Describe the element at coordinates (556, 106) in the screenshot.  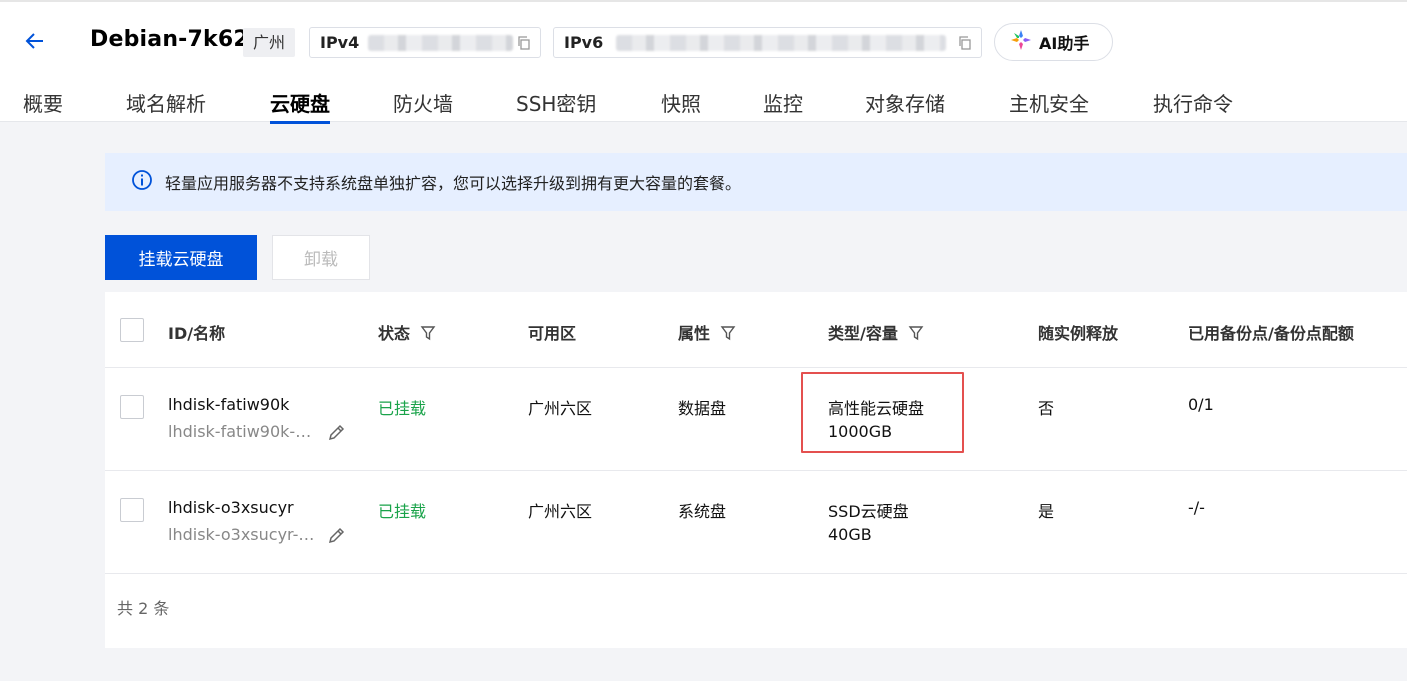
I see `tab-ssh-keys: SSH密钥` at that location.